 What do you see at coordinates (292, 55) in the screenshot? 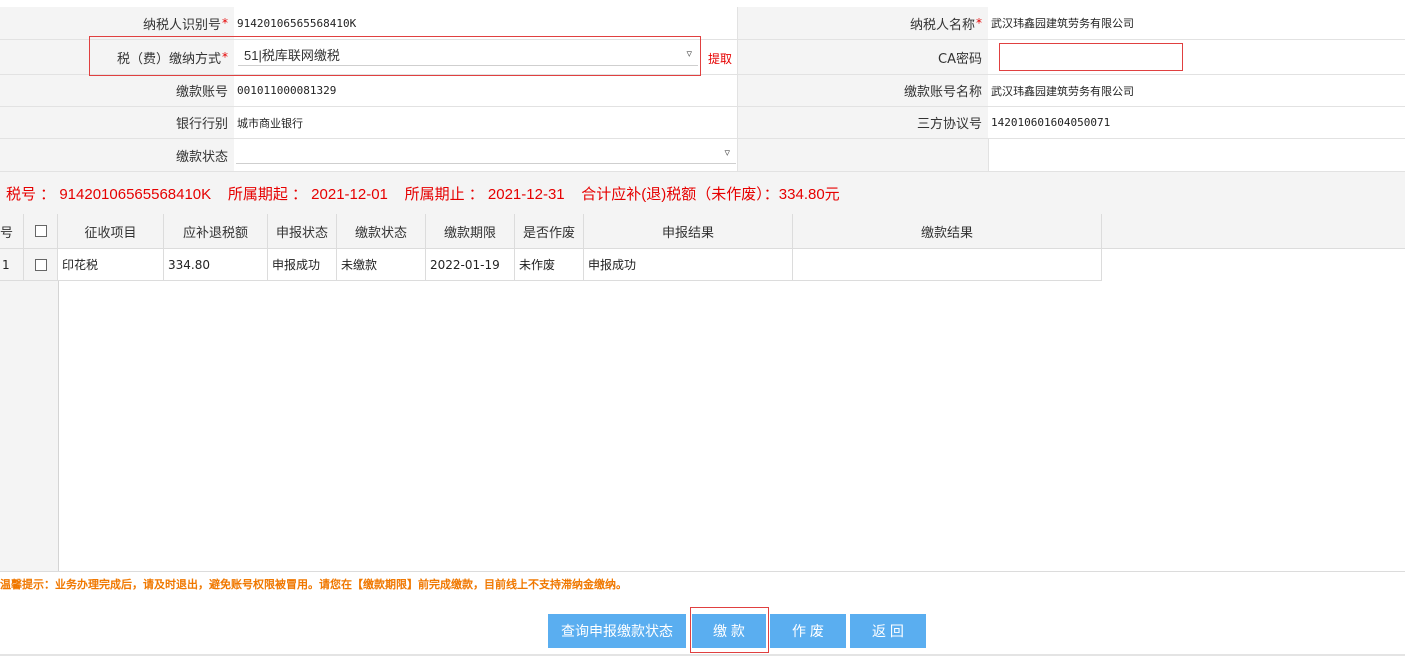
I see `payment-method-value: 51|税库联网缴税` at bounding box center [292, 55].